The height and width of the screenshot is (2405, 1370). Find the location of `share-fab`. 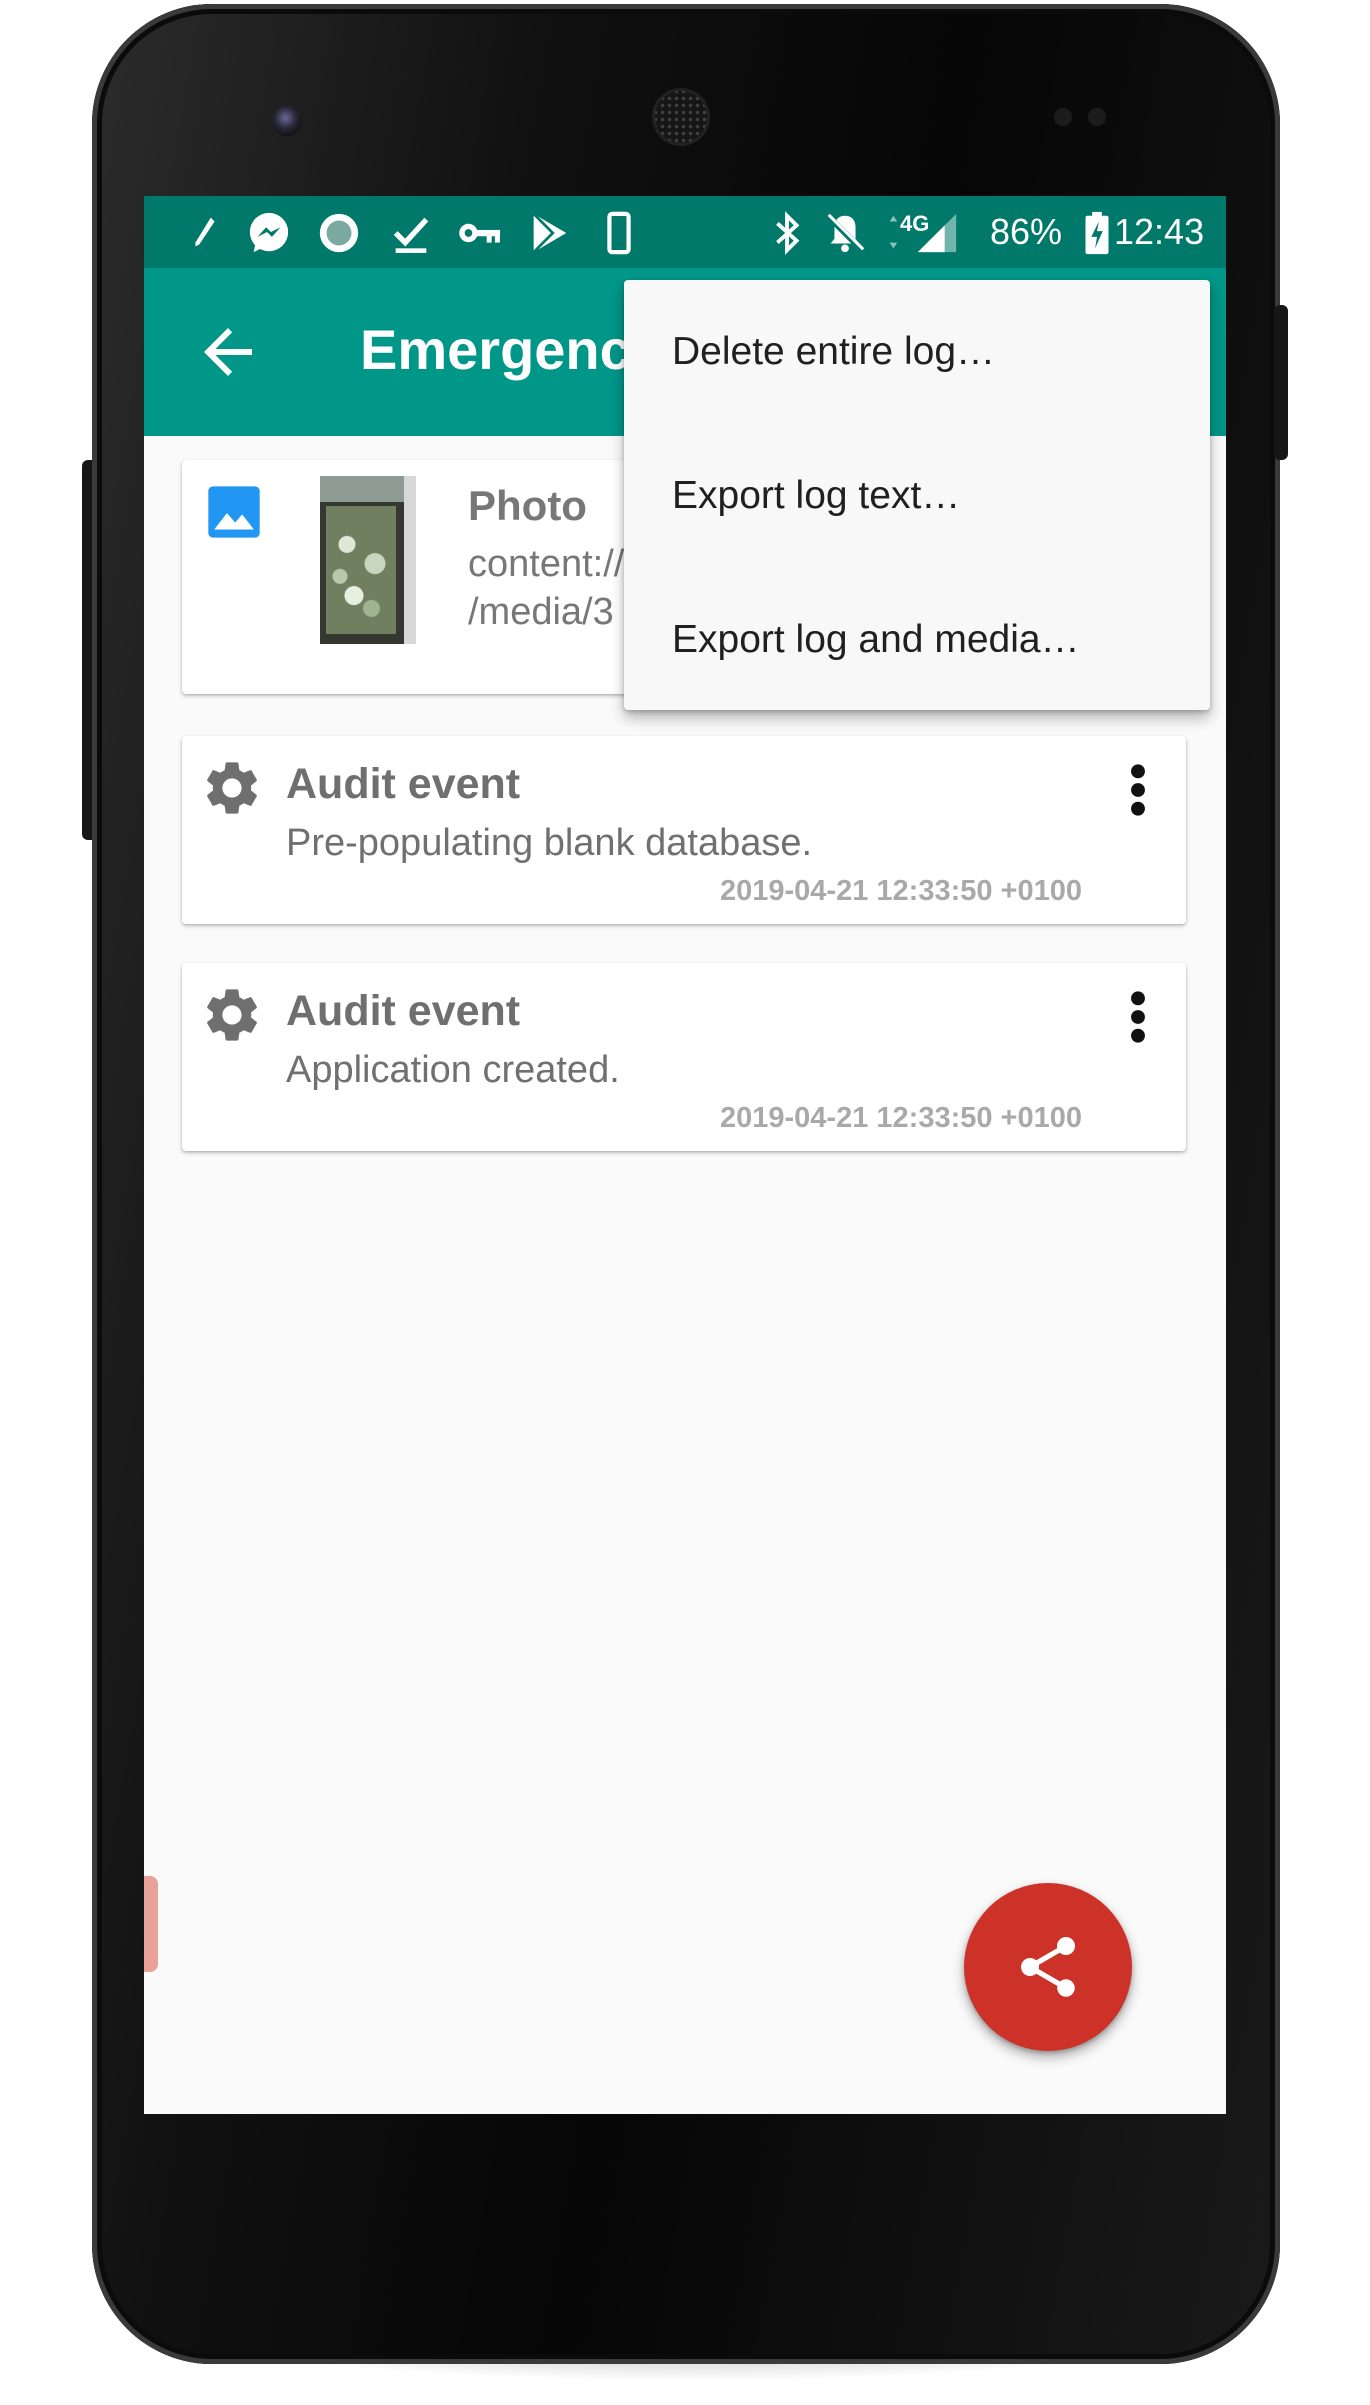

share-fab is located at coordinates (1048, 1967).